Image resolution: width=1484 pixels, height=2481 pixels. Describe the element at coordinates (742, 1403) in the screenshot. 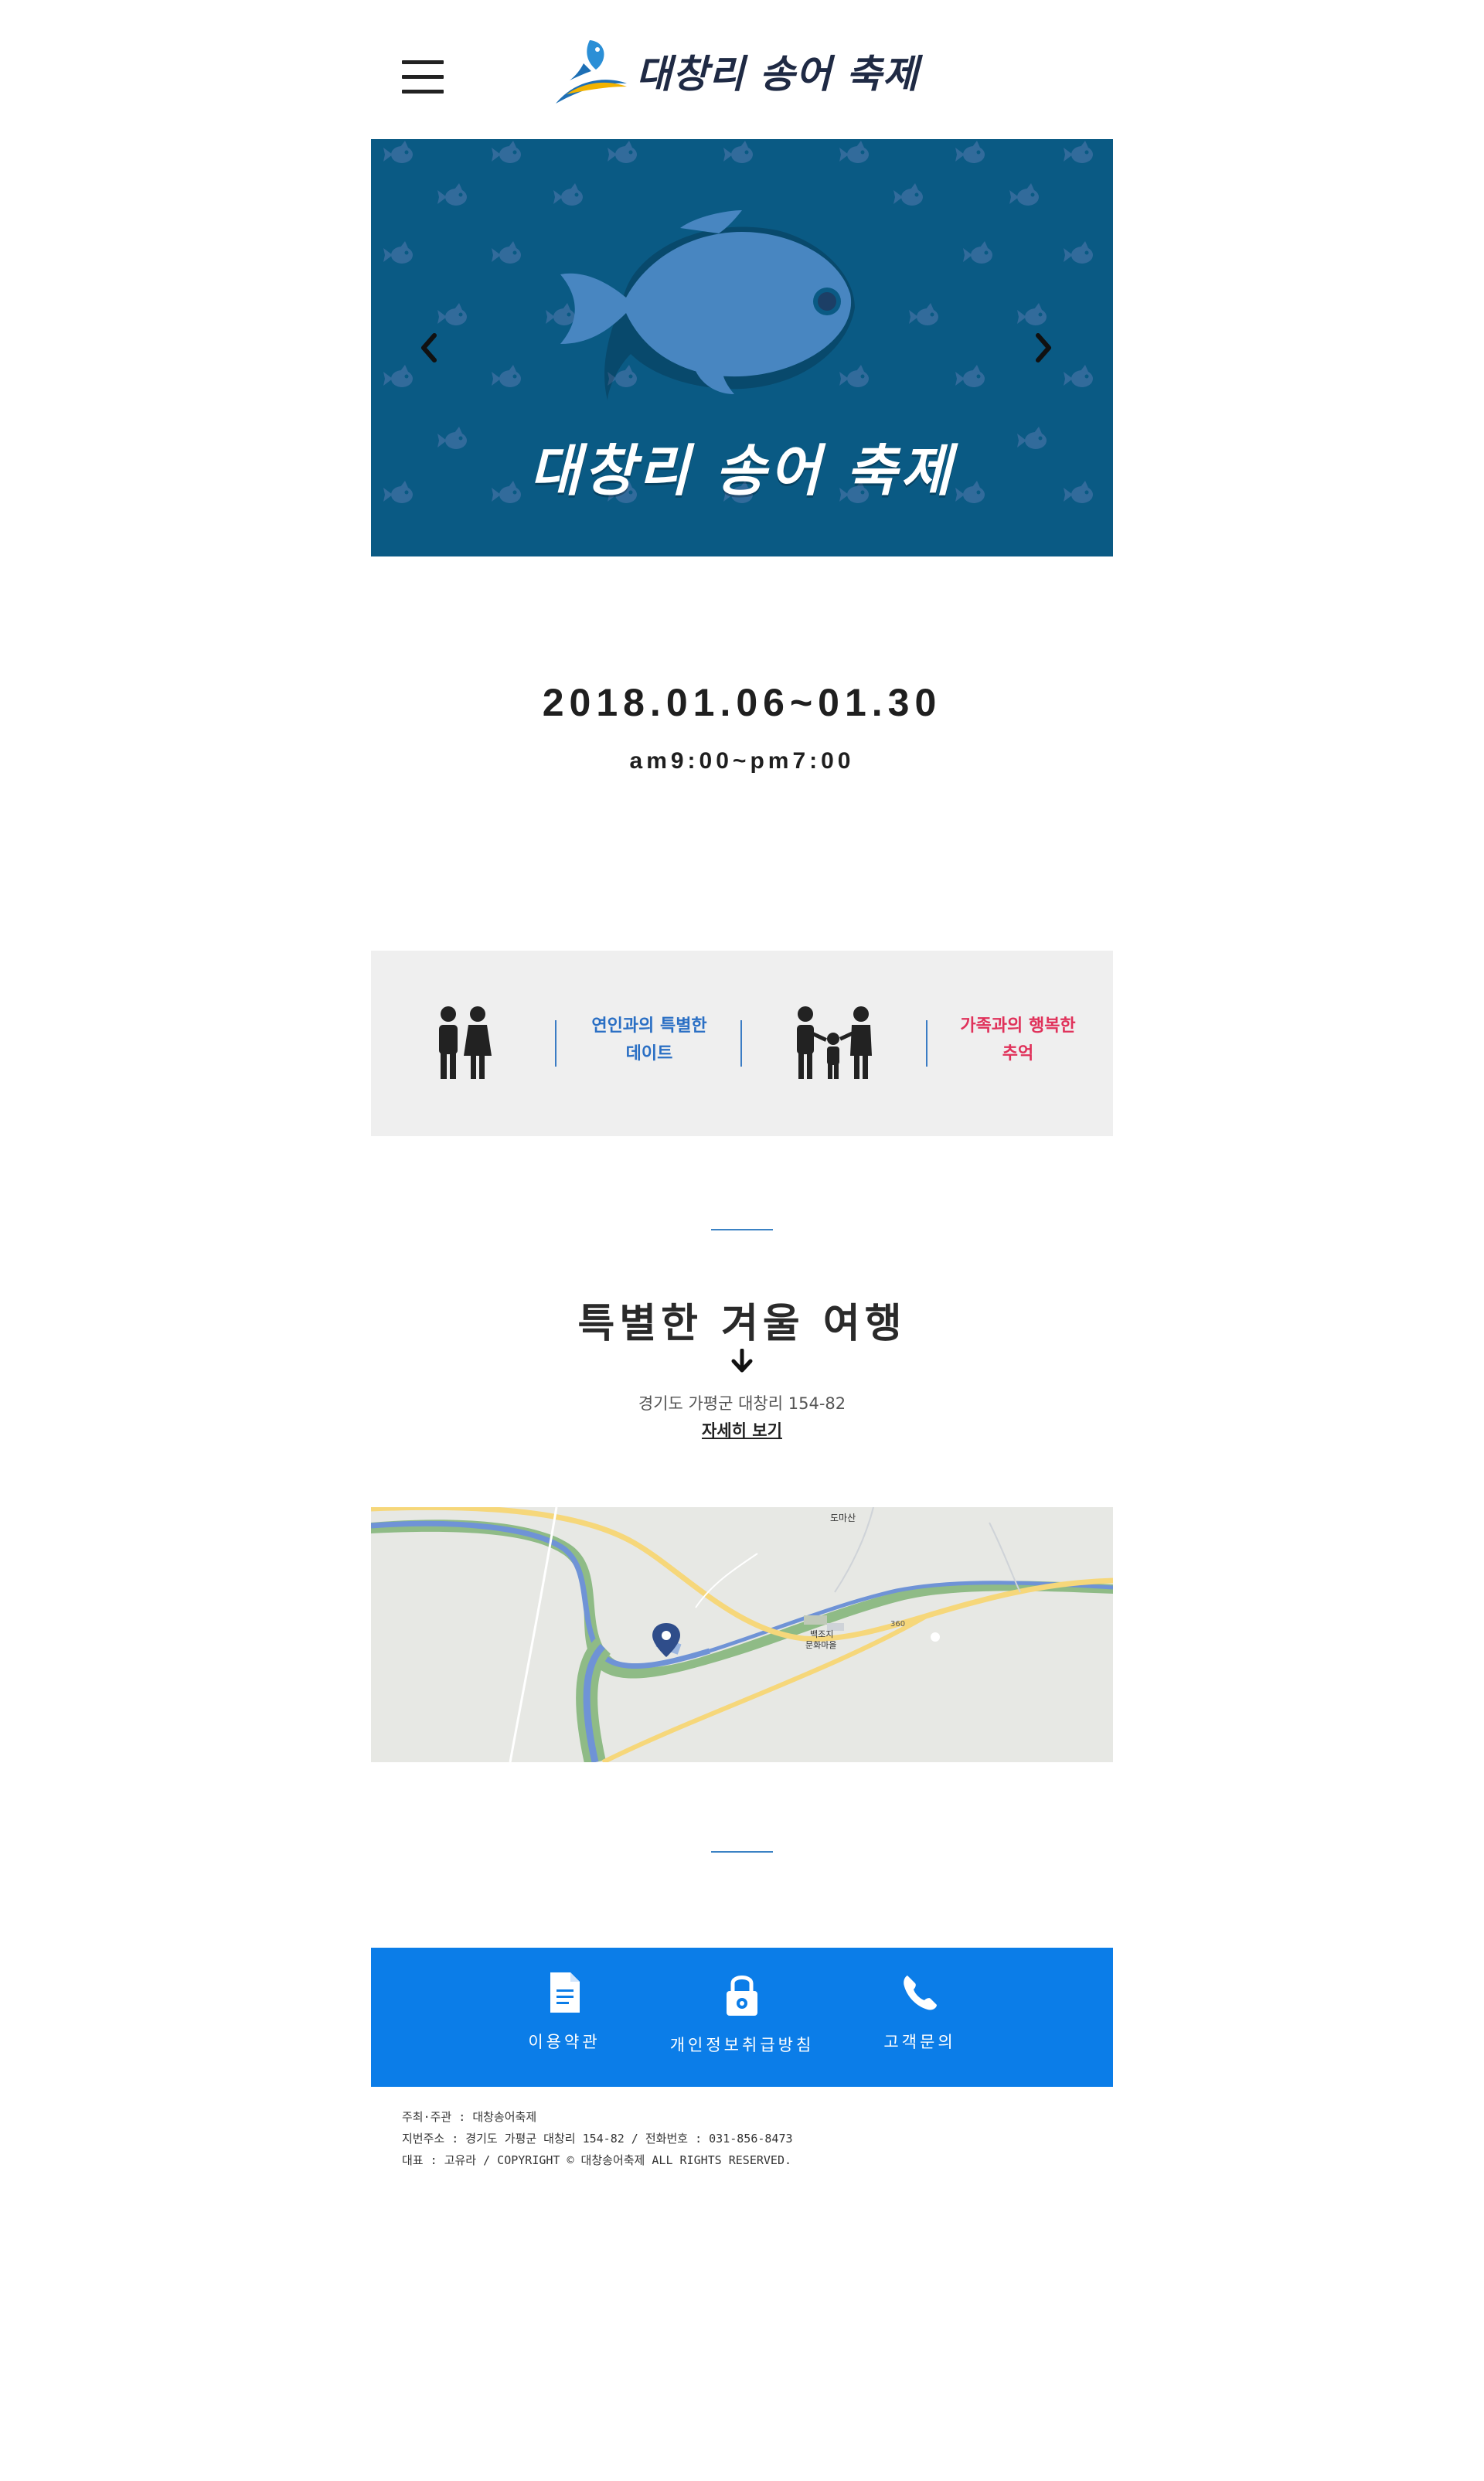

I see `travel-address: 경기도 가평군 대창리 154-82` at that location.